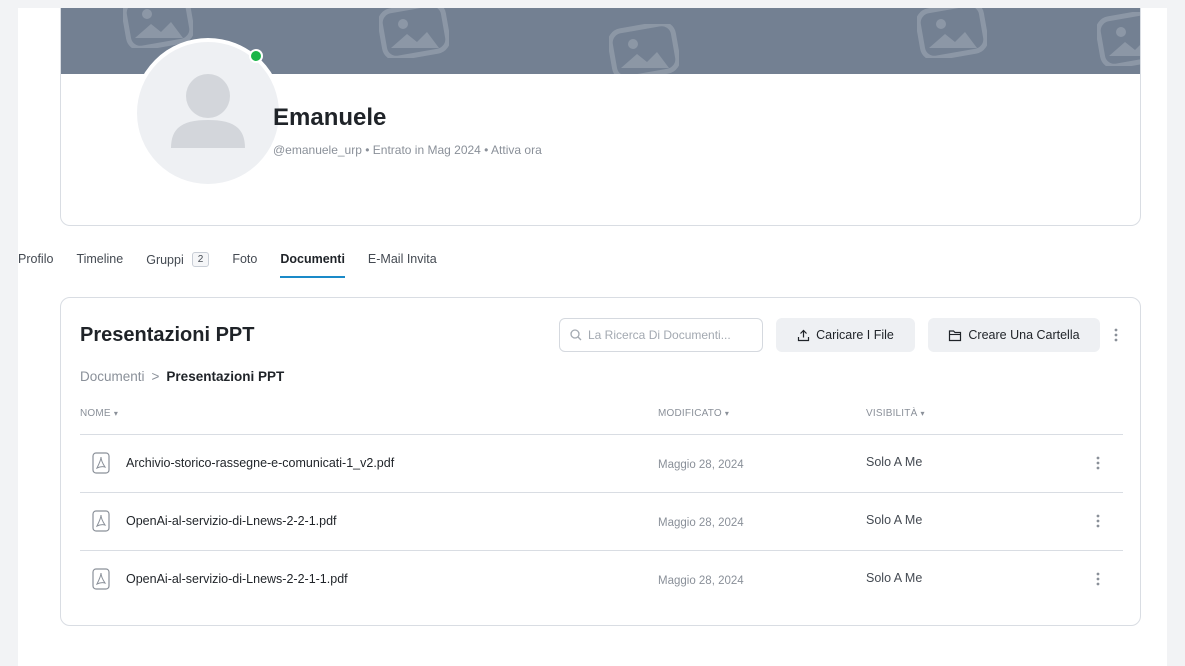 The image size is (1185, 666). I want to click on tab-documenti: Documenti, so click(312, 265).